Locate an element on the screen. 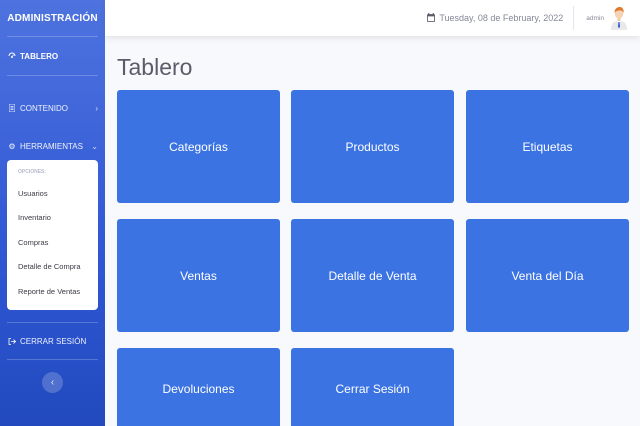 The image size is (640, 426). tile-productos: Productos is located at coordinates (372, 146).